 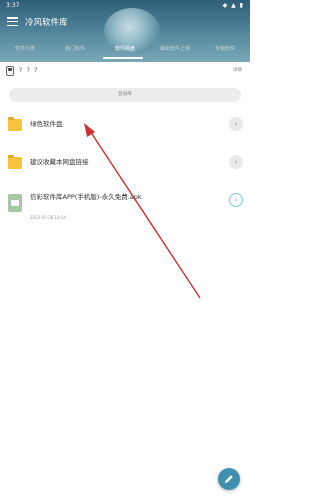 What do you see at coordinates (29, 70) in the screenshot?
I see `username: ? ? ?` at bounding box center [29, 70].